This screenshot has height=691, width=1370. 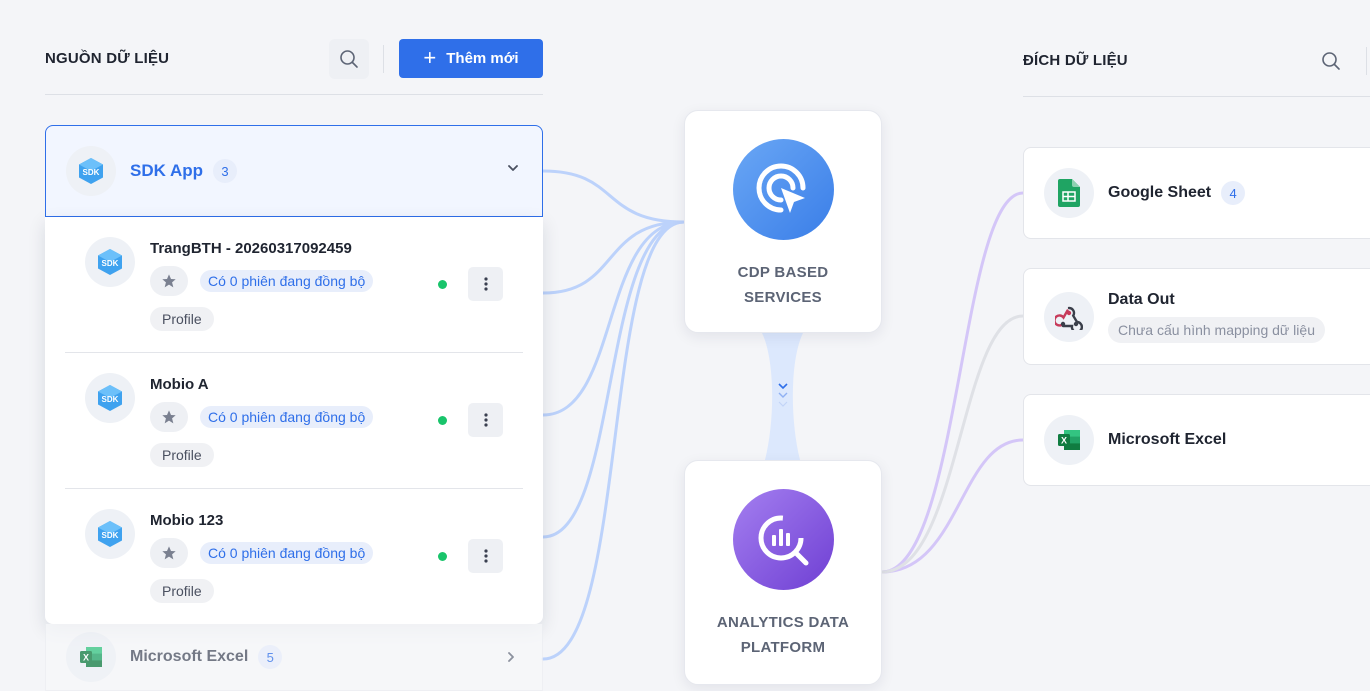 What do you see at coordinates (1075, 60) in the screenshot?
I see `destination-panel-title: ĐÍCH DỮ LIỆU` at bounding box center [1075, 60].